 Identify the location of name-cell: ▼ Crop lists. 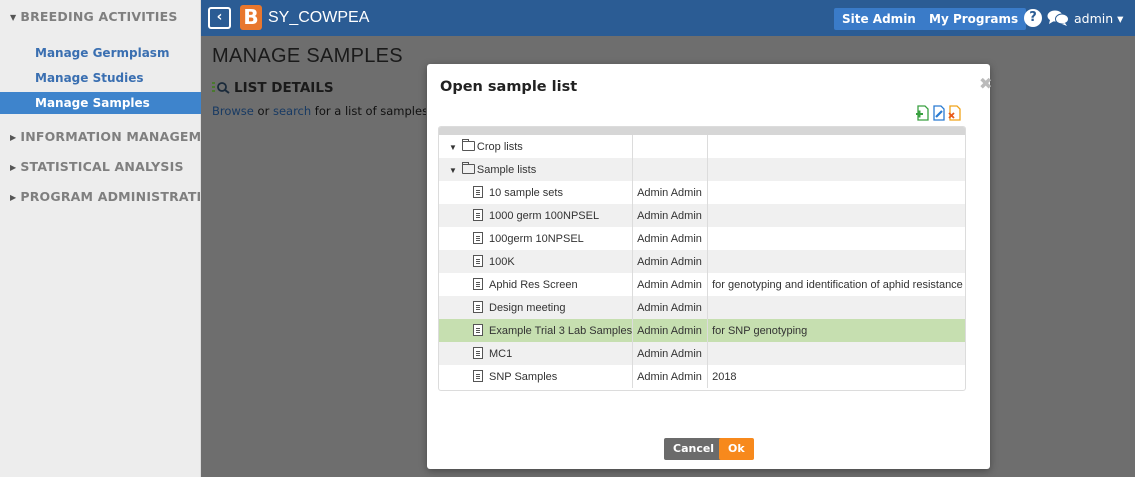
(536, 146).